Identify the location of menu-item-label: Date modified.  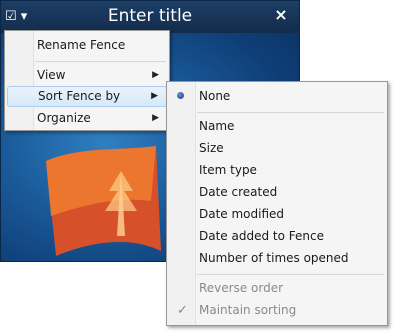
(242, 214).